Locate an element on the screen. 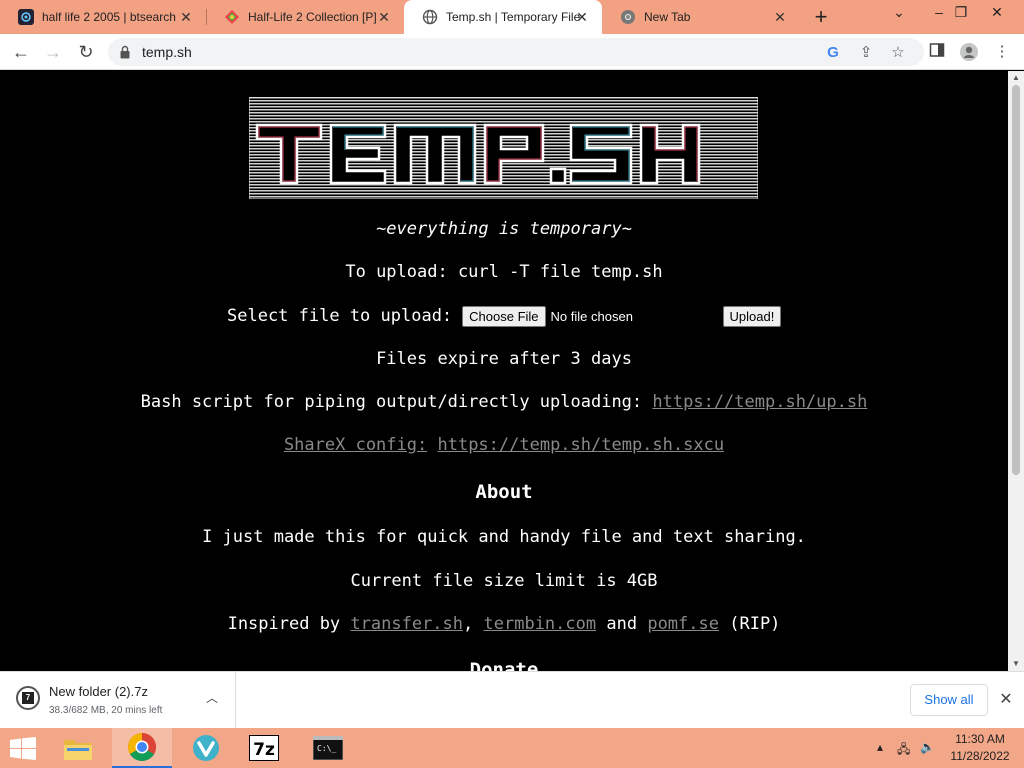 This screenshot has width=1024, height=768. chevron-up-icon: ︿ is located at coordinates (212, 698).